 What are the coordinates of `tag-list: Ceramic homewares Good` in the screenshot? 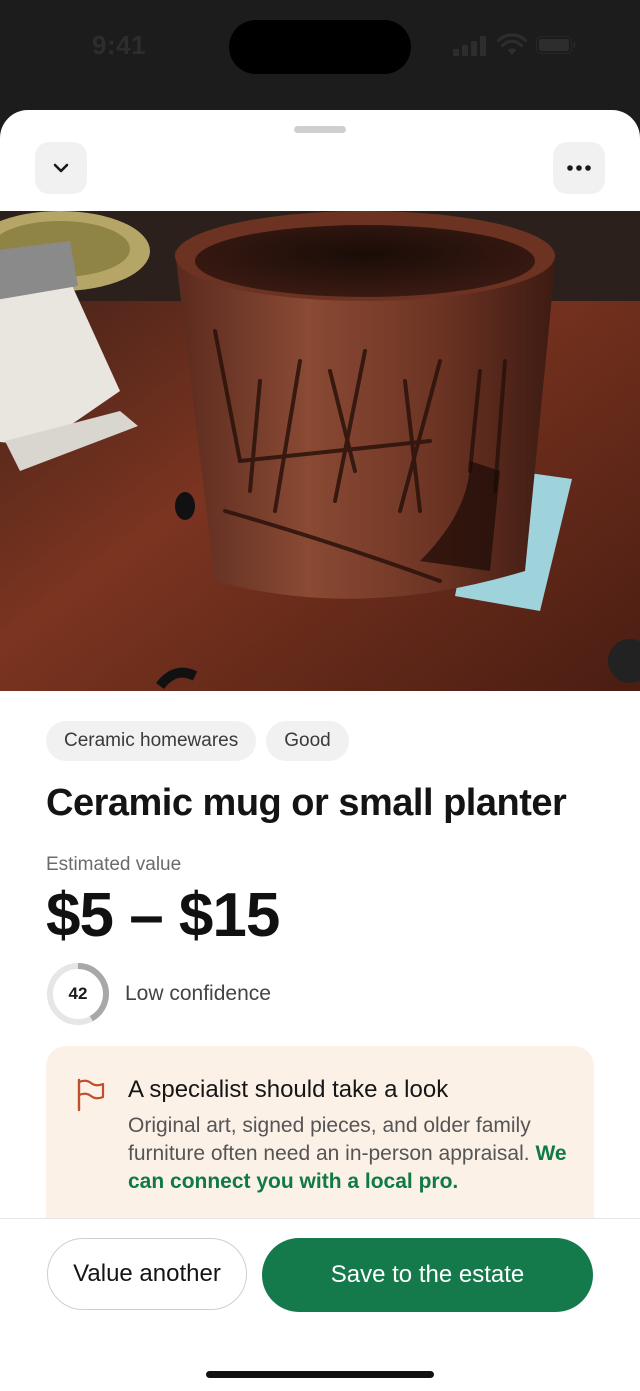 It's located at (197, 741).